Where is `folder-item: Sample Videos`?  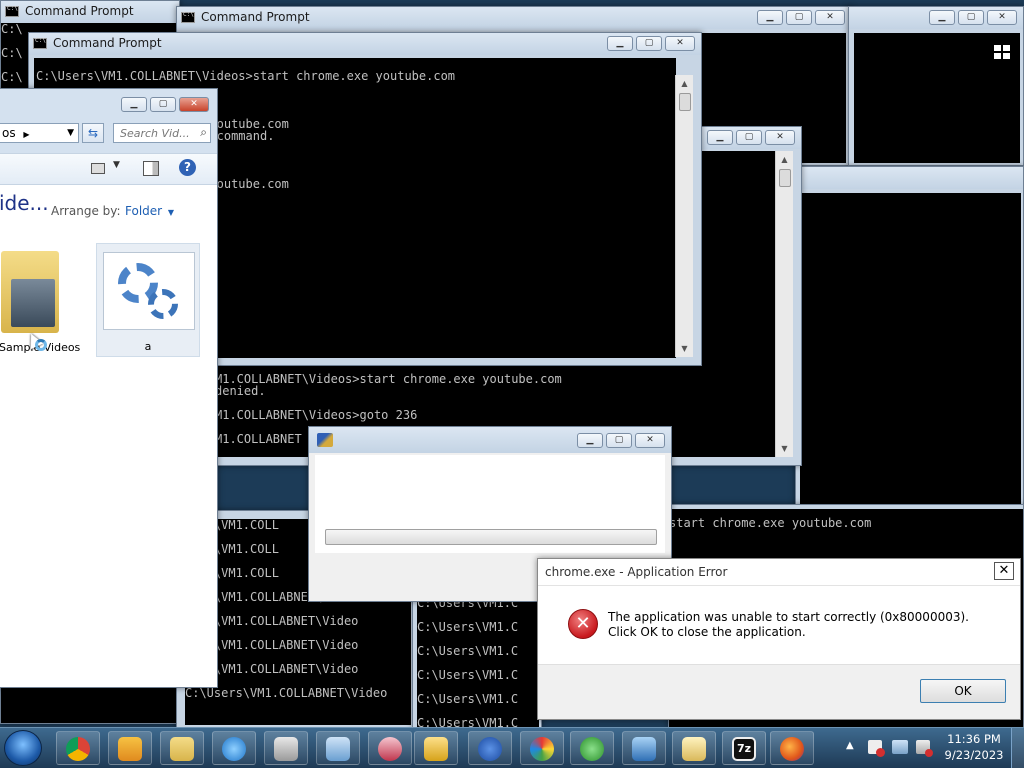
folder-item: Sample Videos is located at coordinates (44, 298).